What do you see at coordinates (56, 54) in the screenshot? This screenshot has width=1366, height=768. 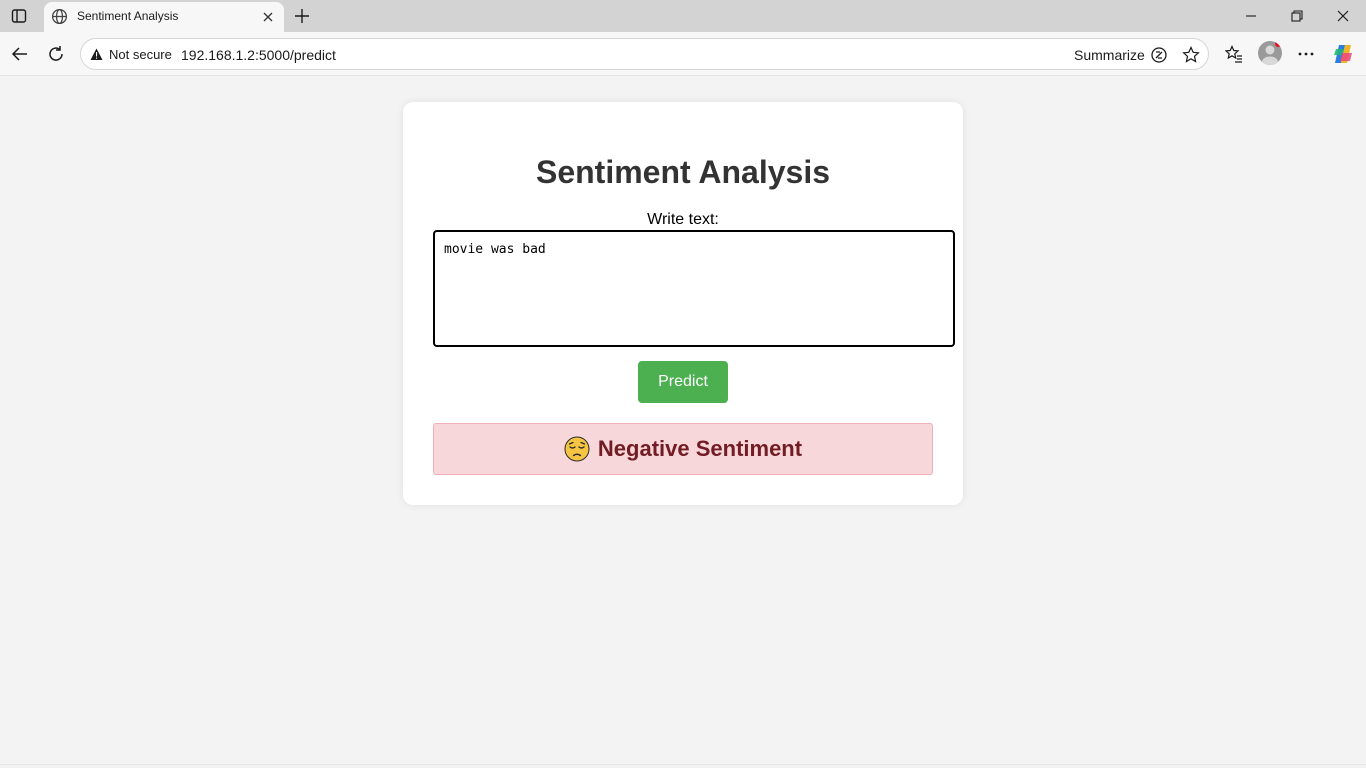 I see `refresh-icon` at bounding box center [56, 54].